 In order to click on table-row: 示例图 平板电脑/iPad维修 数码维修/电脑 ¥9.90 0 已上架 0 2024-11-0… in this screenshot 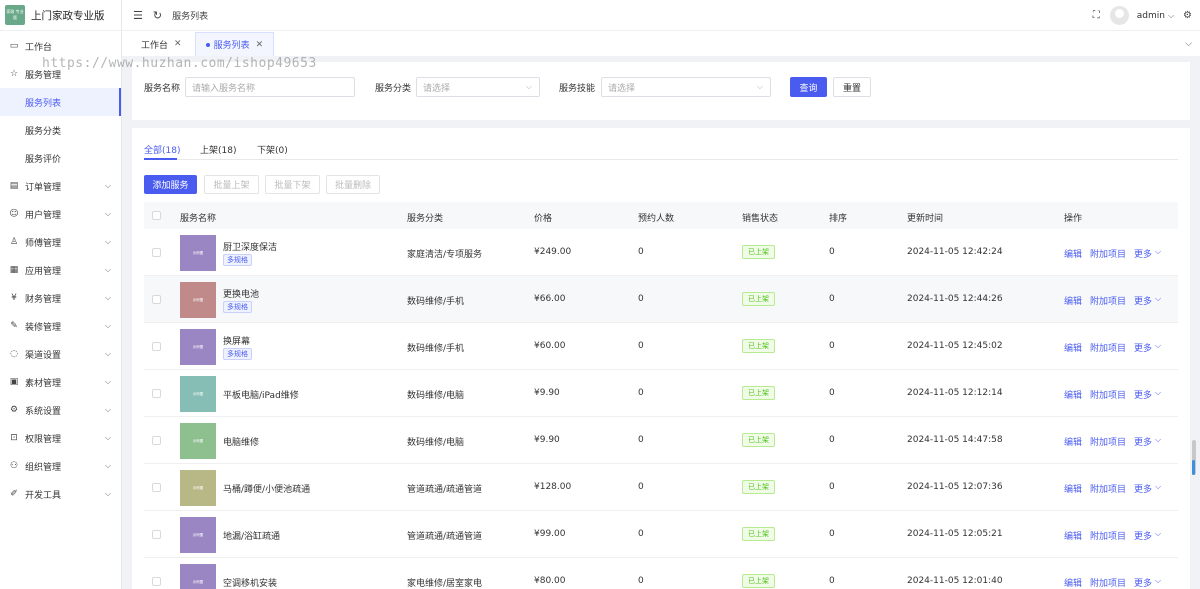, I will do `click(661, 393)`.